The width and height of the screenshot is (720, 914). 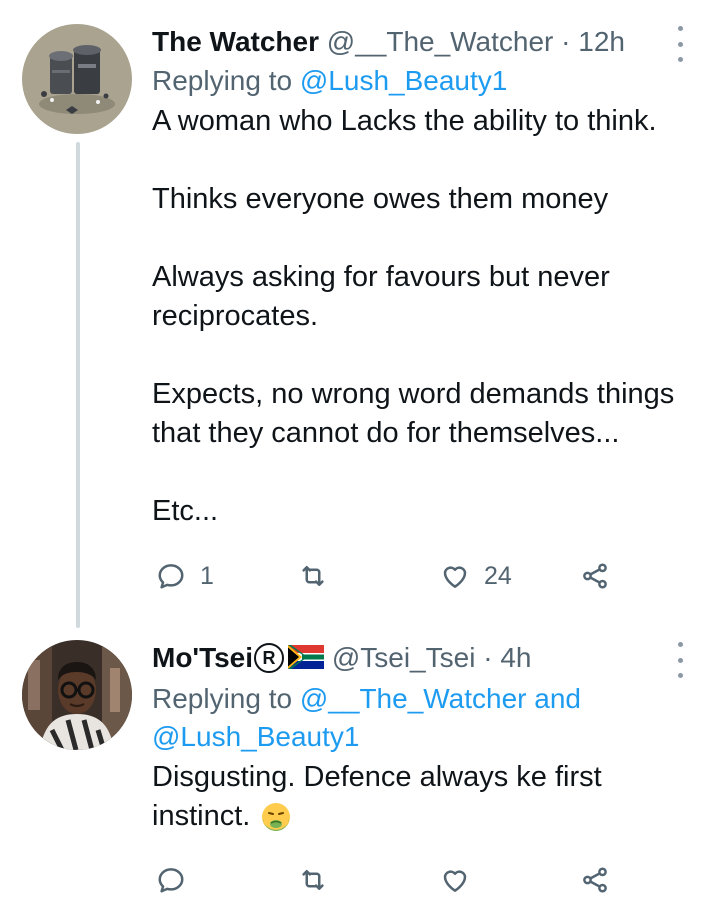 I want to click on like-button, so click(x=462, y=880).